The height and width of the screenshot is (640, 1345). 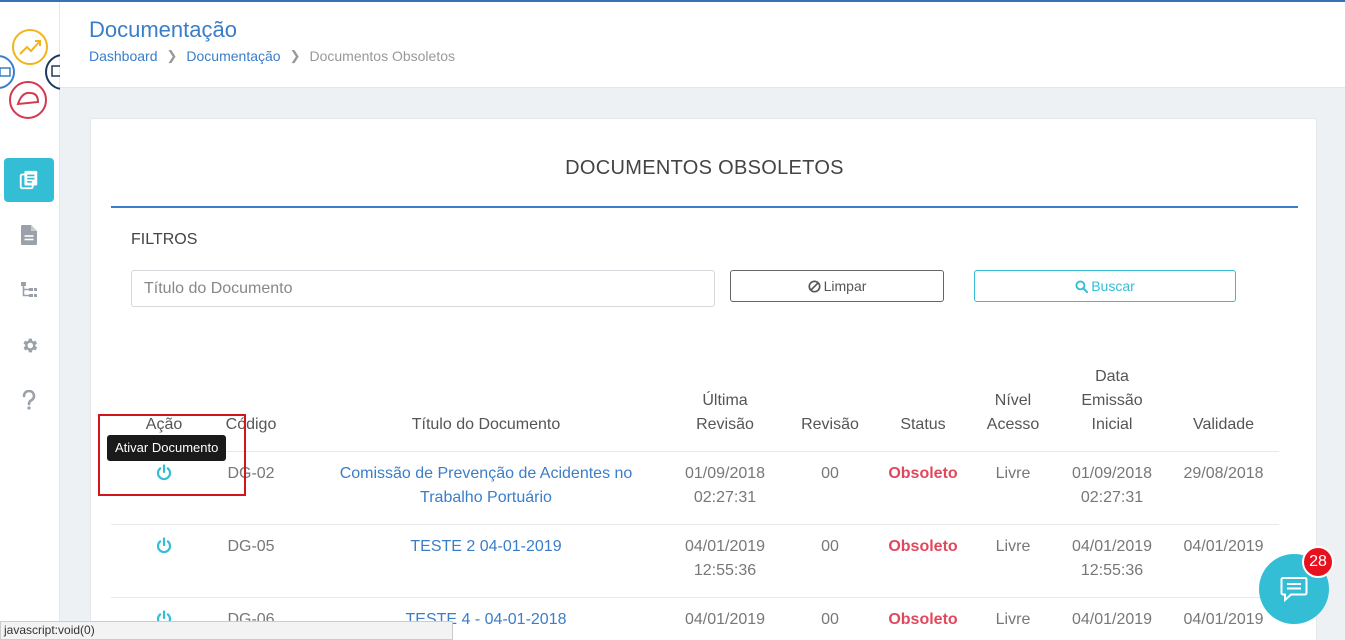 I want to click on help-icon, so click(x=29, y=400).